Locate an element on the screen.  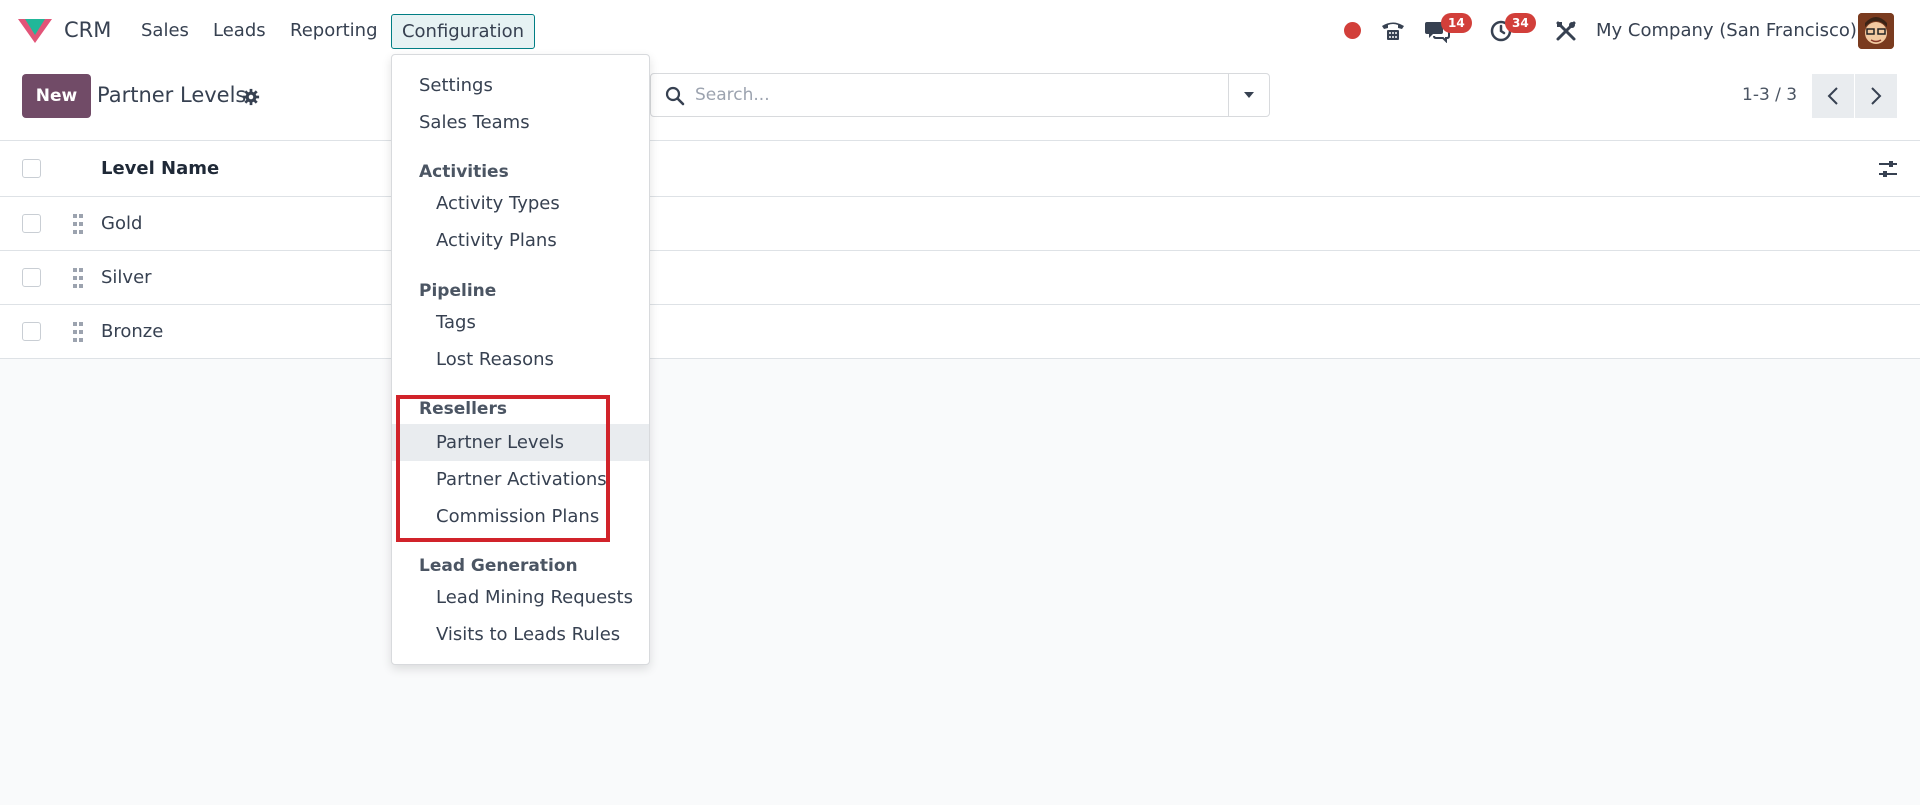
debug-tools-icon is located at coordinates (1566, 31).